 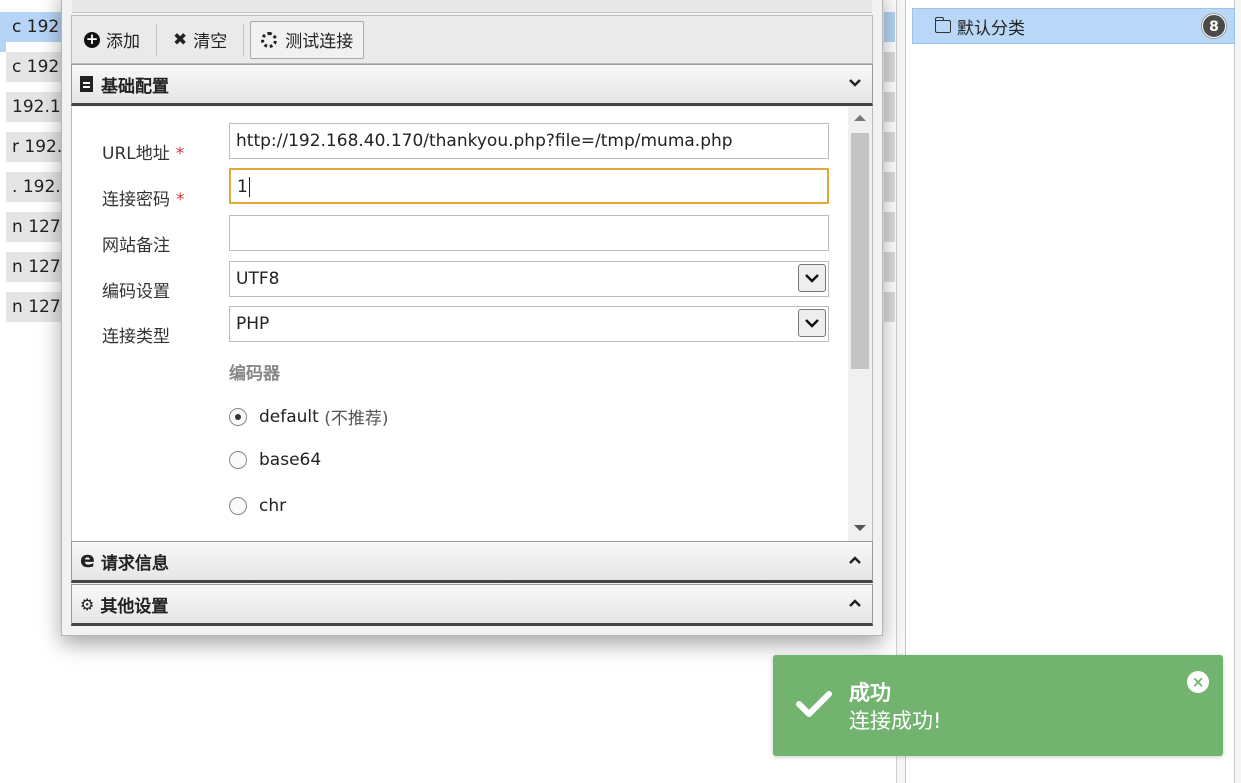 What do you see at coordinates (92, 38) in the screenshot?
I see `plus-circle-icon: +` at bounding box center [92, 38].